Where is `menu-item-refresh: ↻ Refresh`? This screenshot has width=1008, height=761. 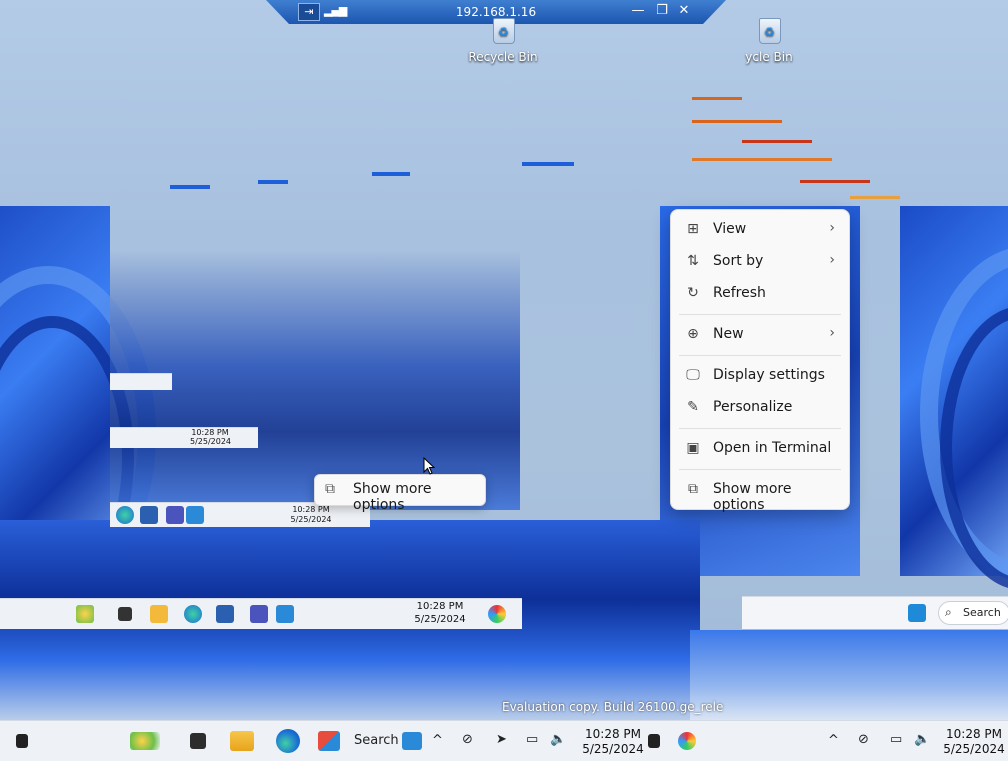 menu-item-refresh: ↻ Refresh is located at coordinates (760, 293).